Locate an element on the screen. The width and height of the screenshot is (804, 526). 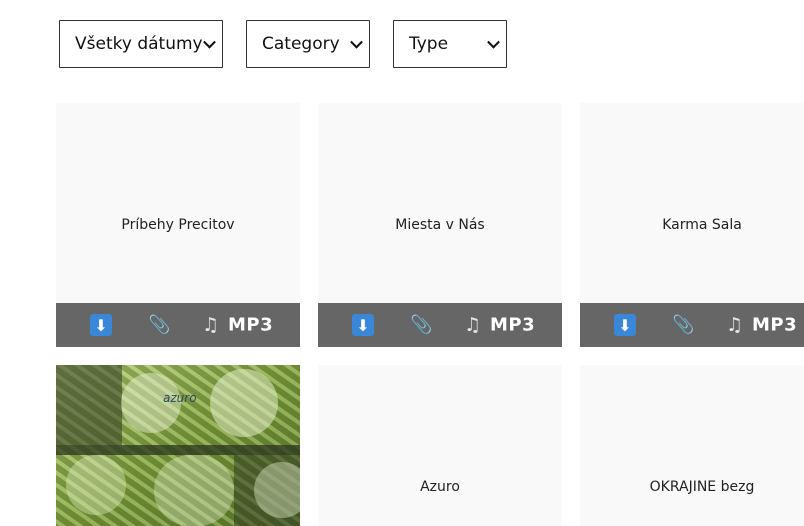
category-filter-select: Category is located at coordinates (308, 44).